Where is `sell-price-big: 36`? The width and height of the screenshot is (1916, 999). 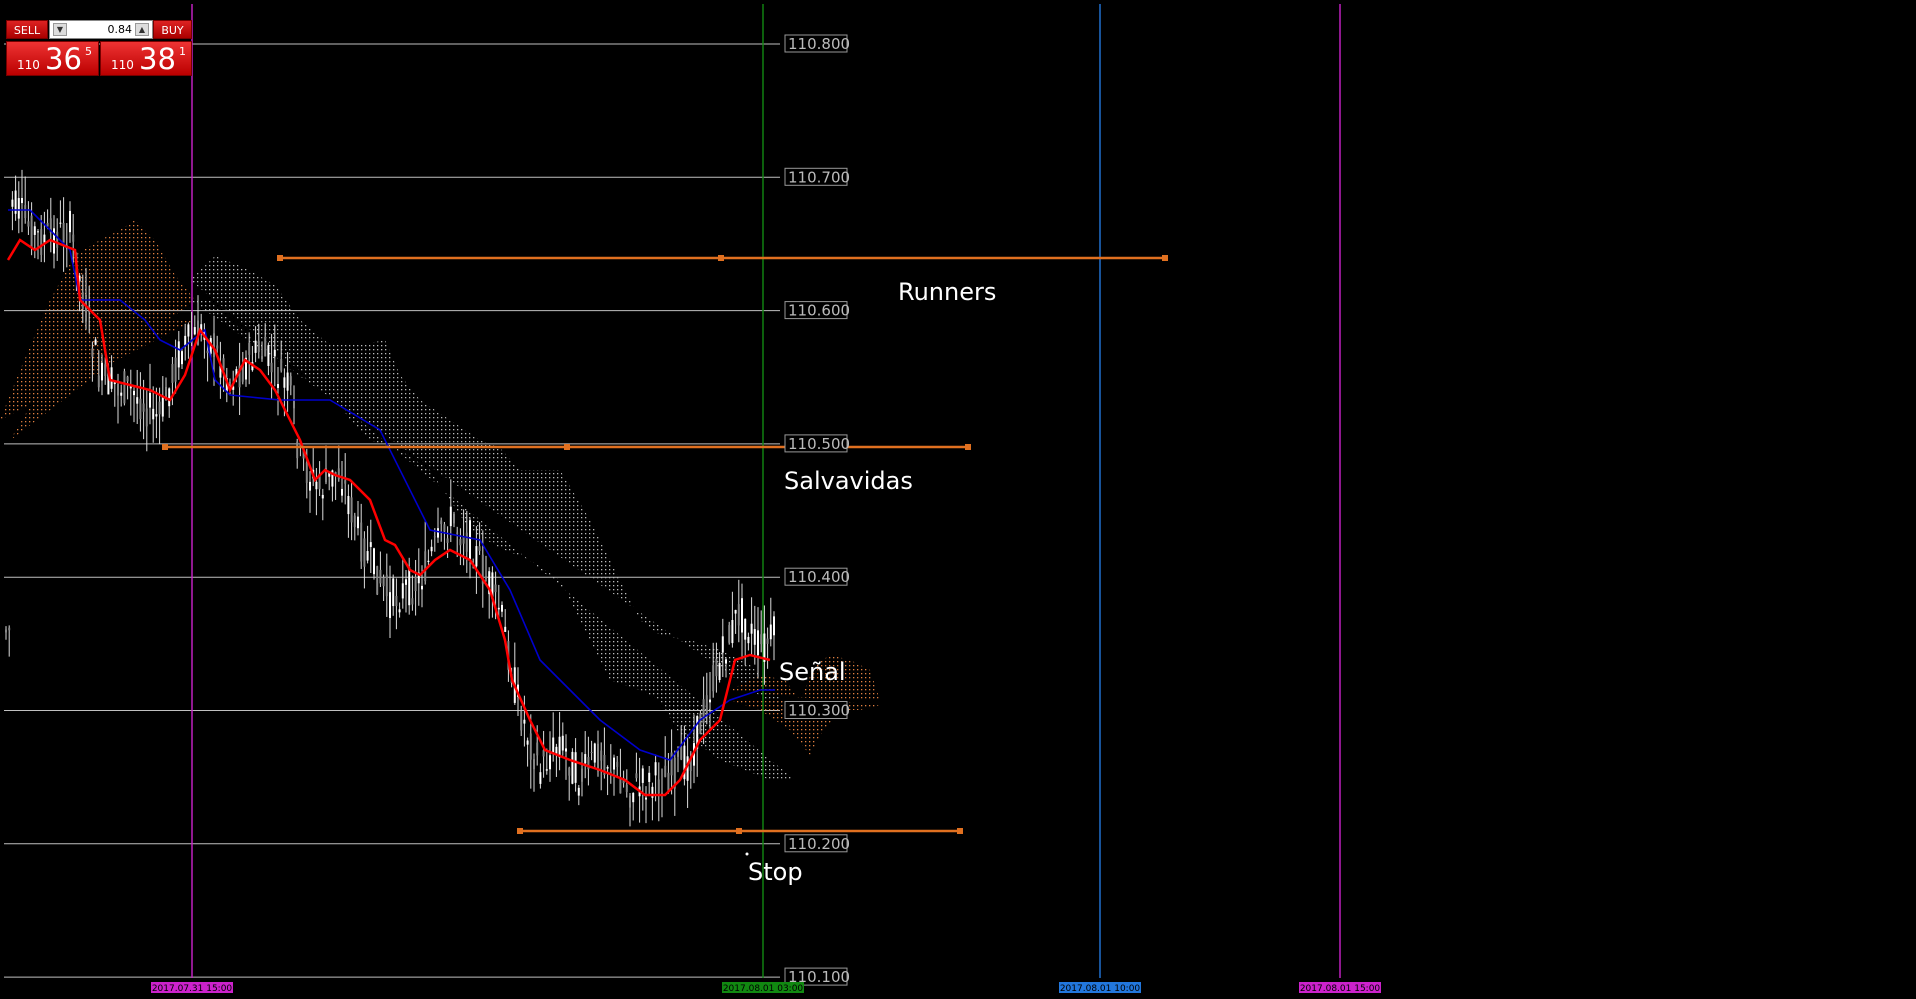
sell-price-big: 36 is located at coordinates (63, 59).